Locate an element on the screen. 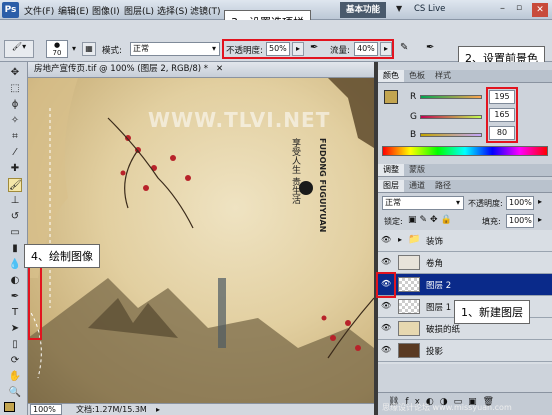  workspace-button: 基本功能 is located at coordinates (363, 10).